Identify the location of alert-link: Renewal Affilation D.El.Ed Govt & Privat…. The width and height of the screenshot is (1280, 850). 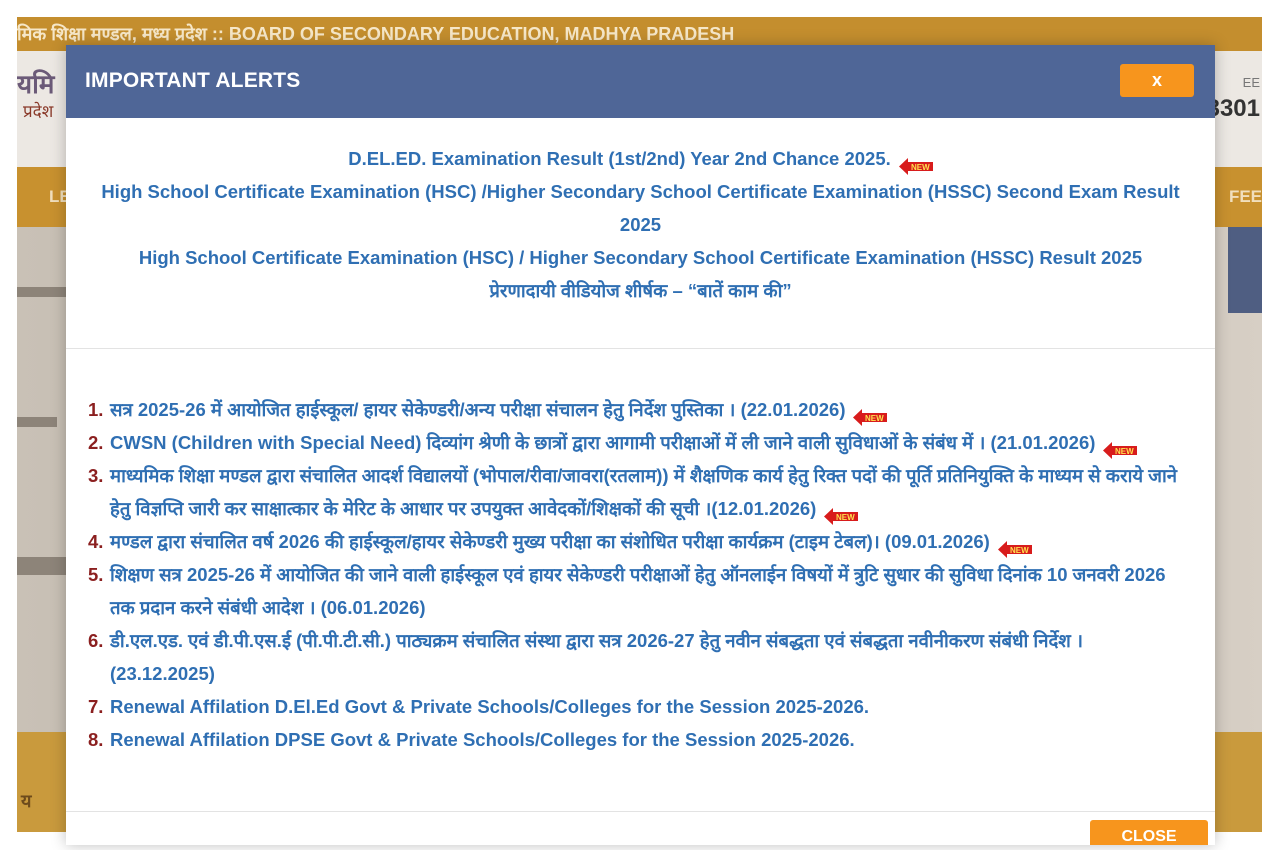
(489, 706).